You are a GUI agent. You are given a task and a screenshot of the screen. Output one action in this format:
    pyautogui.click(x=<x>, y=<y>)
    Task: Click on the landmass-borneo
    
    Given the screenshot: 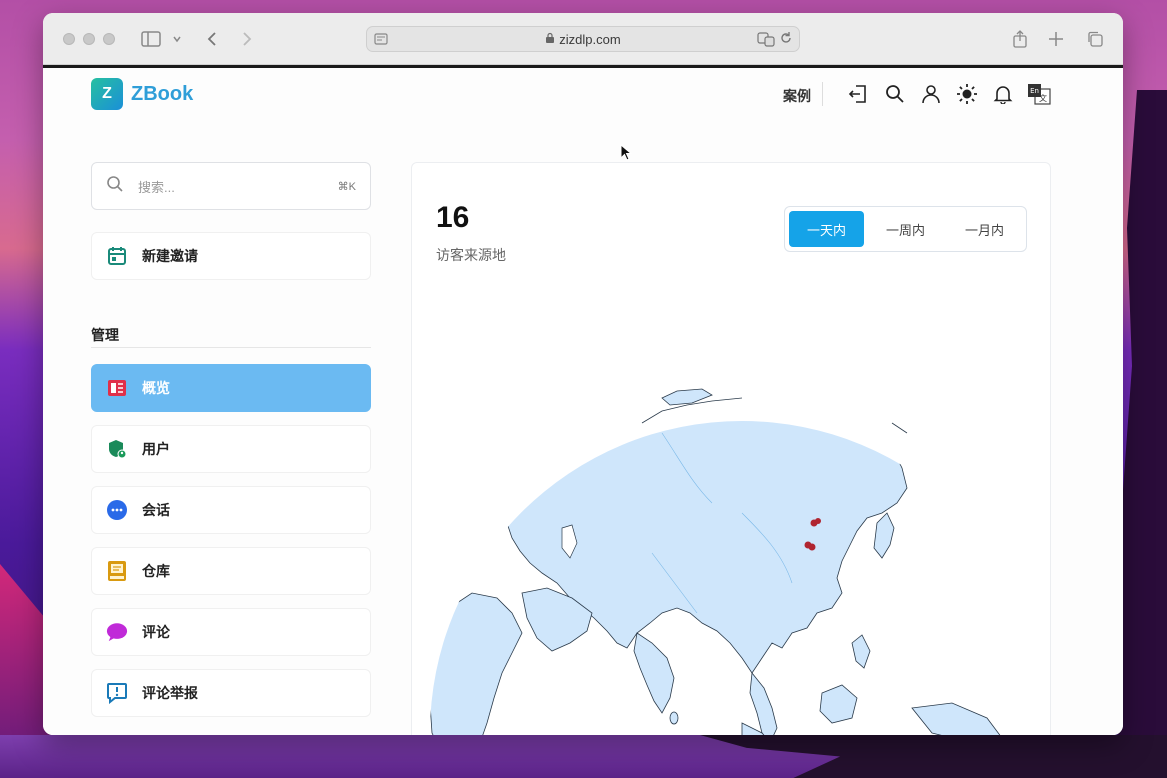 What is the action you would take?
    pyautogui.click(x=838, y=704)
    